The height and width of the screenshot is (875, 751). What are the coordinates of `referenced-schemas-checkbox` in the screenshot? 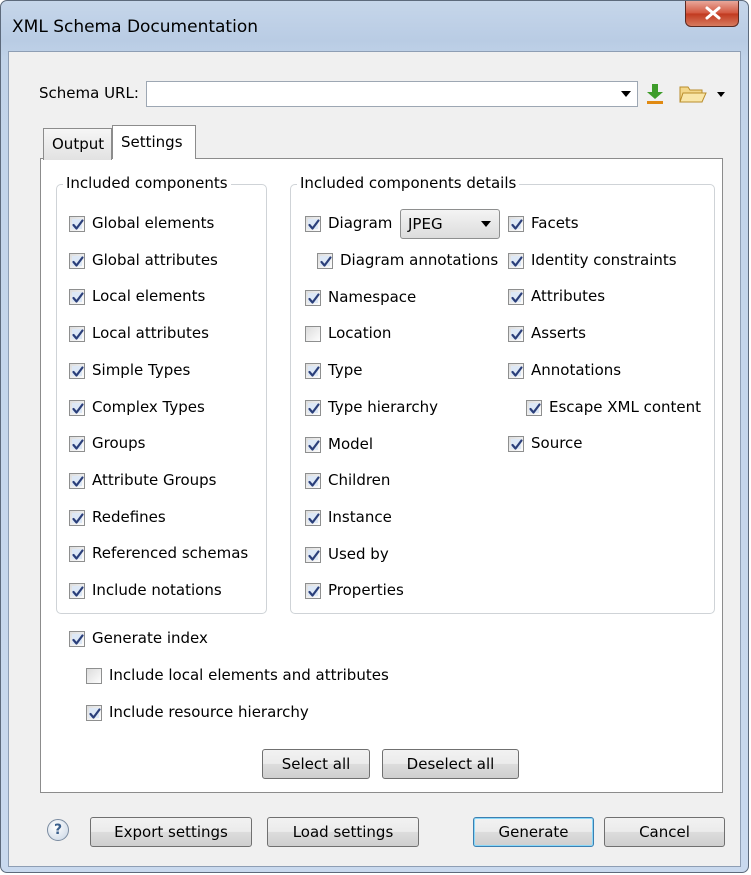 It's located at (77, 554).